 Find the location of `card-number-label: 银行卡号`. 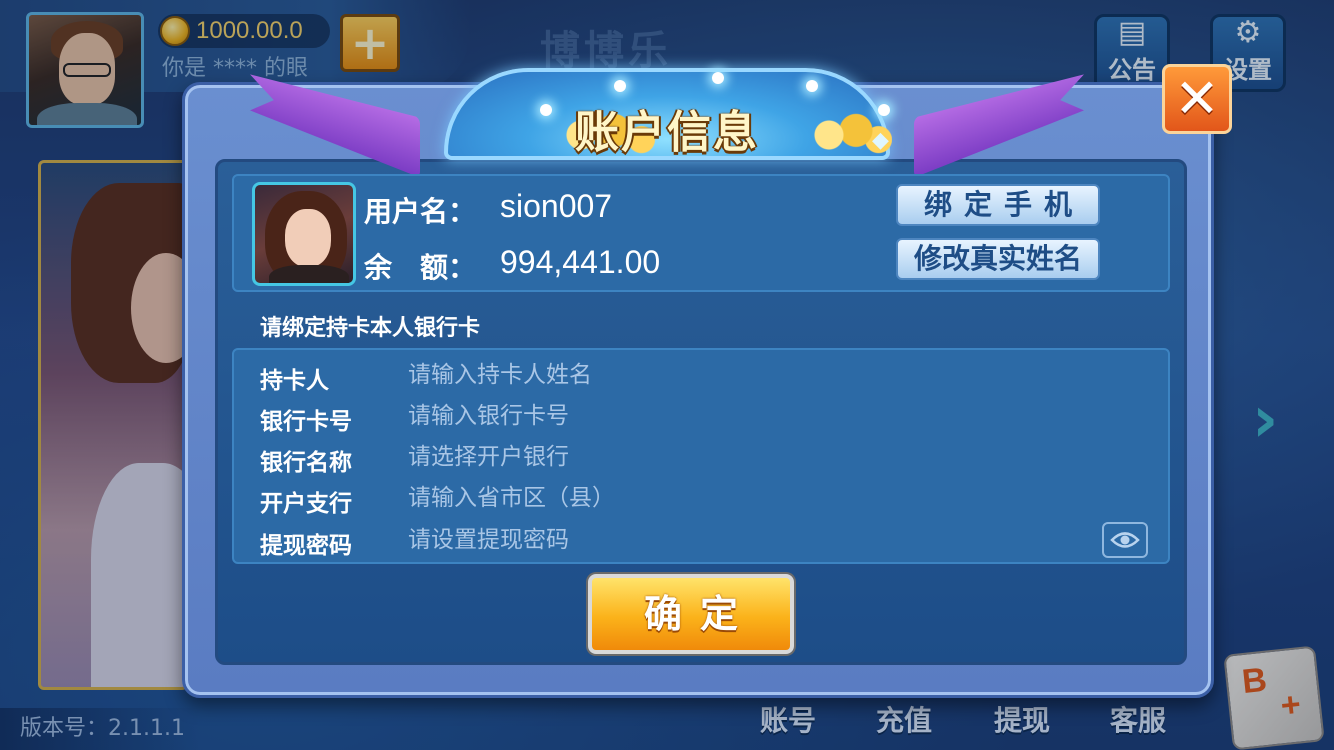

card-number-label: 银行卡号 is located at coordinates (306, 422).